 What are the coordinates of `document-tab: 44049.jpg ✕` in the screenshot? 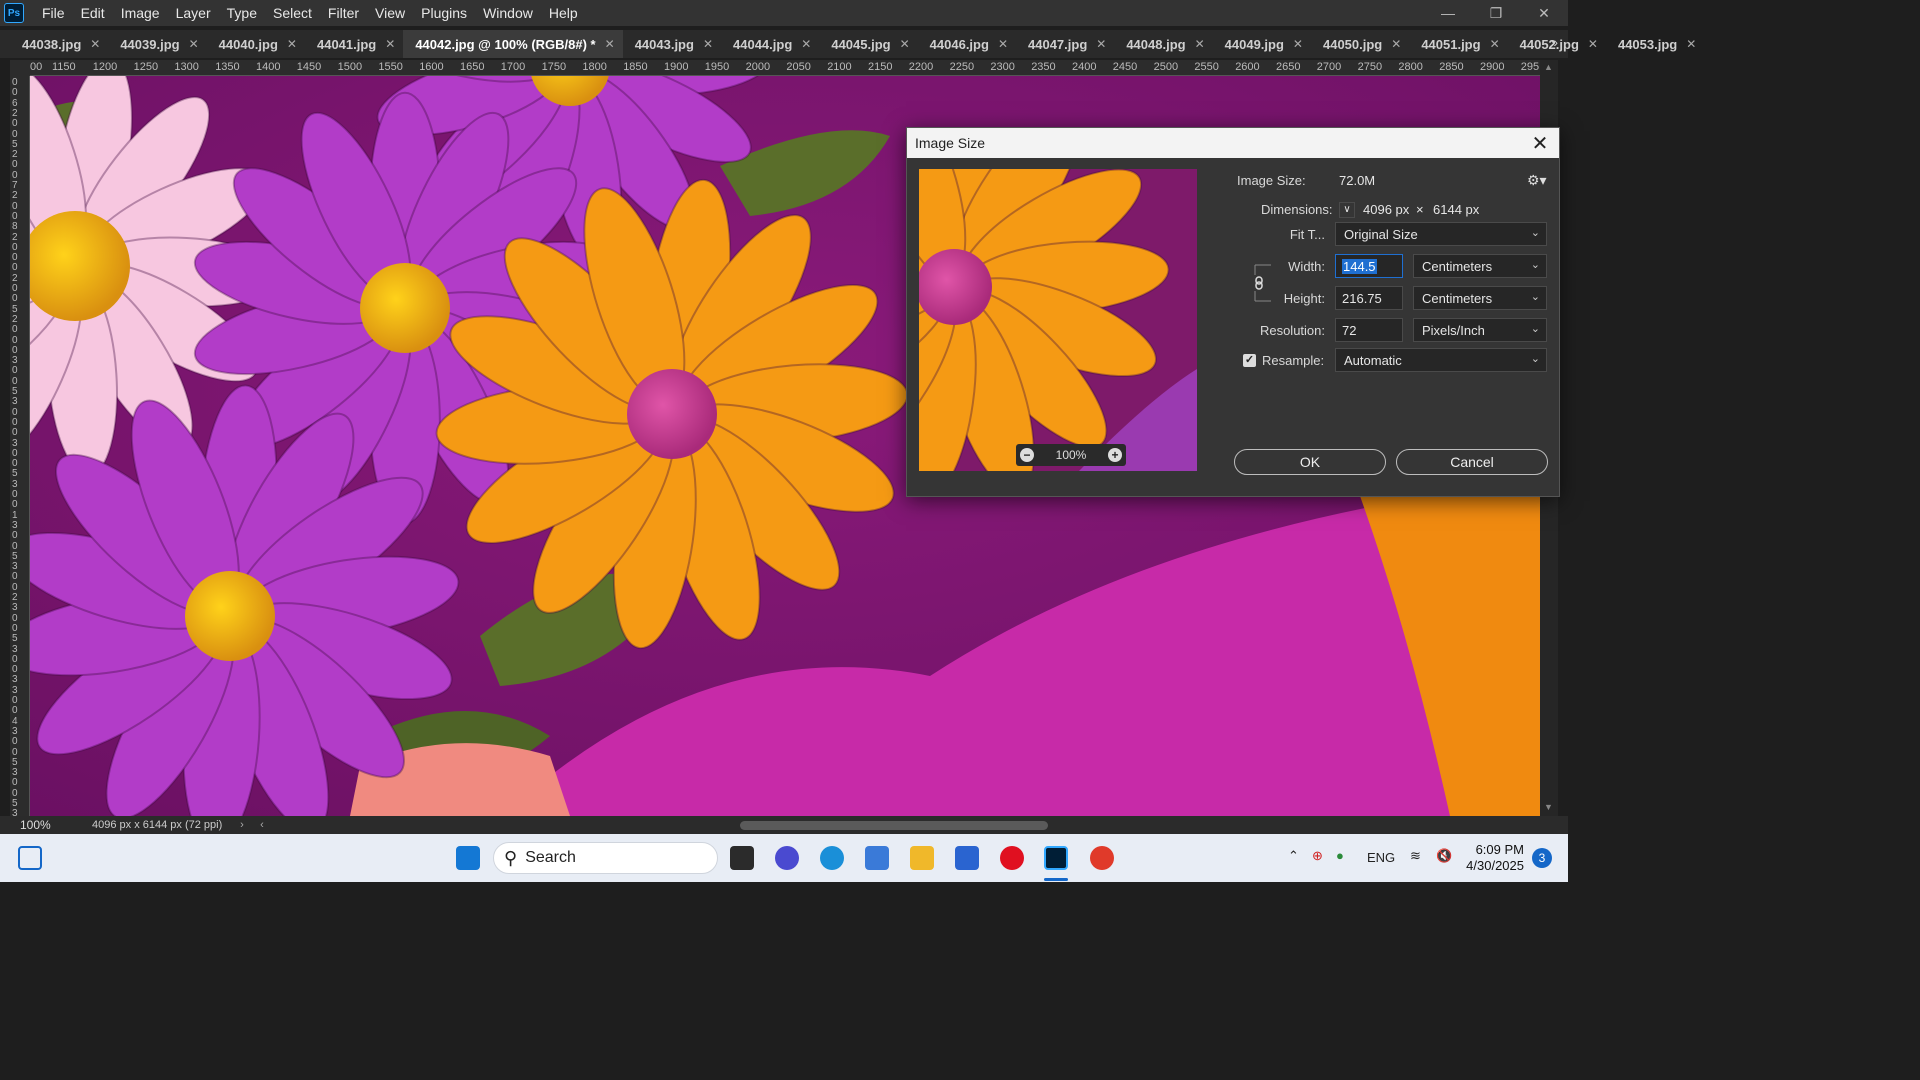 It's located at (1262, 44).